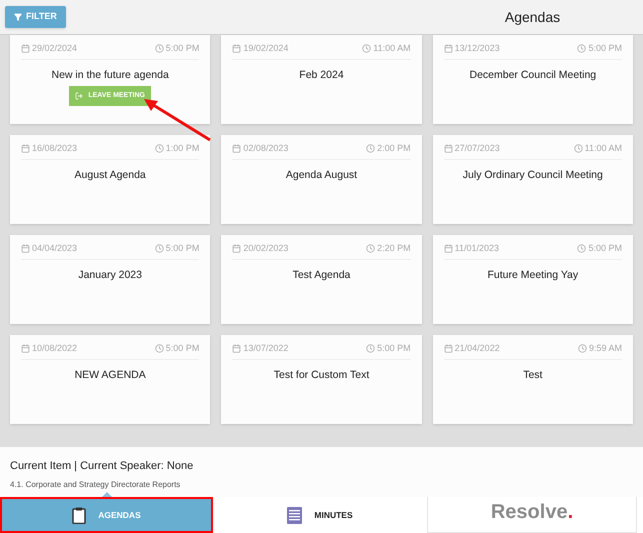 The image size is (643, 533). I want to click on meeting-date: 13/07/2022, so click(265, 348).